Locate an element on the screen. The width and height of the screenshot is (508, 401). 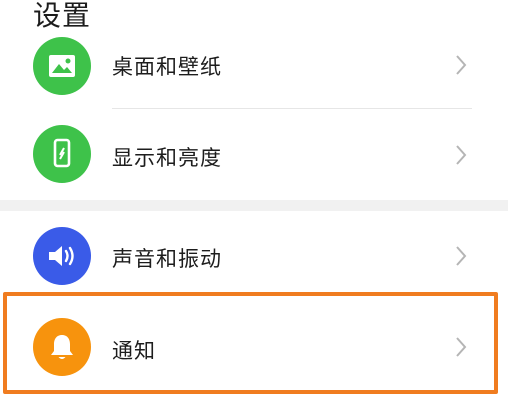
settings-item-label: 显示和亮度 is located at coordinates (167, 158).